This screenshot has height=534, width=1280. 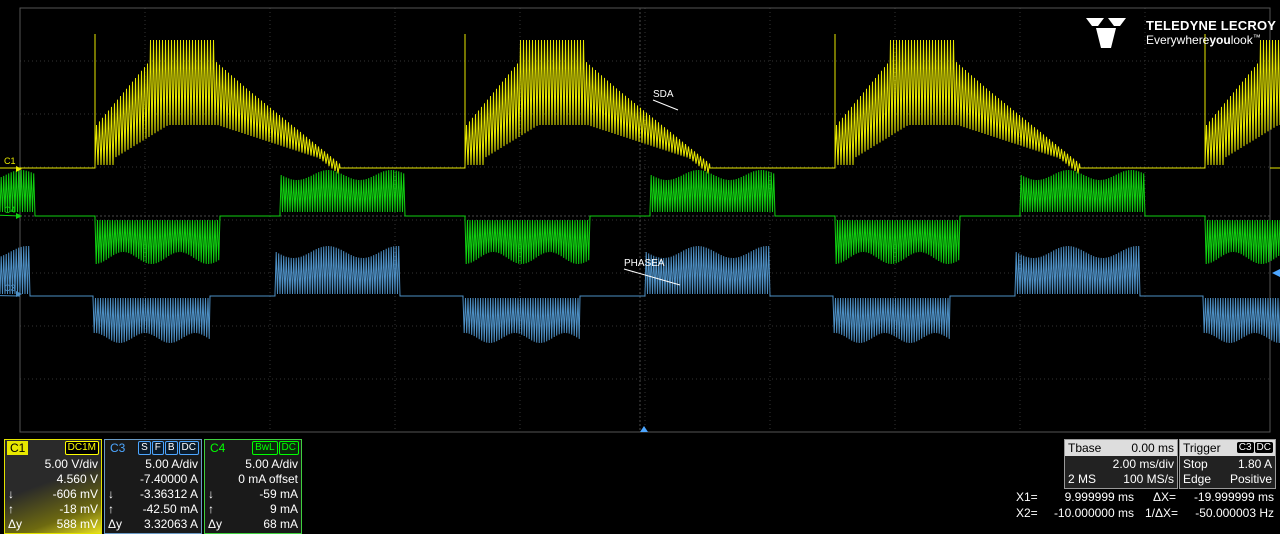 What do you see at coordinates (1195, 464) in the screenshot?
I see `trigger-mode: Stop` at bounding box center [1195, 464].